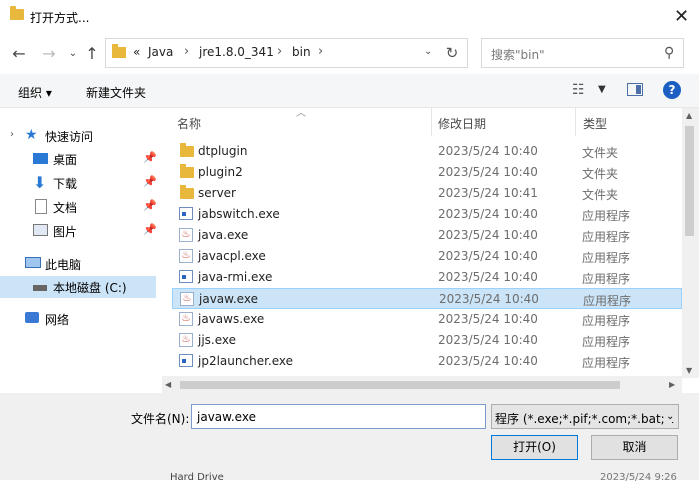 The width and height of the screenshot is (699, 483). What do you see at coordinates (672, 384) in the screenshot?
I see `scroll-right-icon: ▶` at bounding box center [672, 384].